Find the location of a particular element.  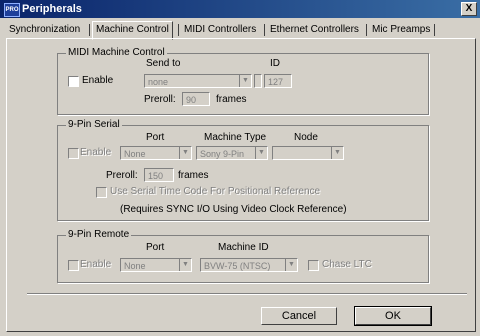

tab-mic-preamps: Mic Preamps is located at coordinates (401, 29).